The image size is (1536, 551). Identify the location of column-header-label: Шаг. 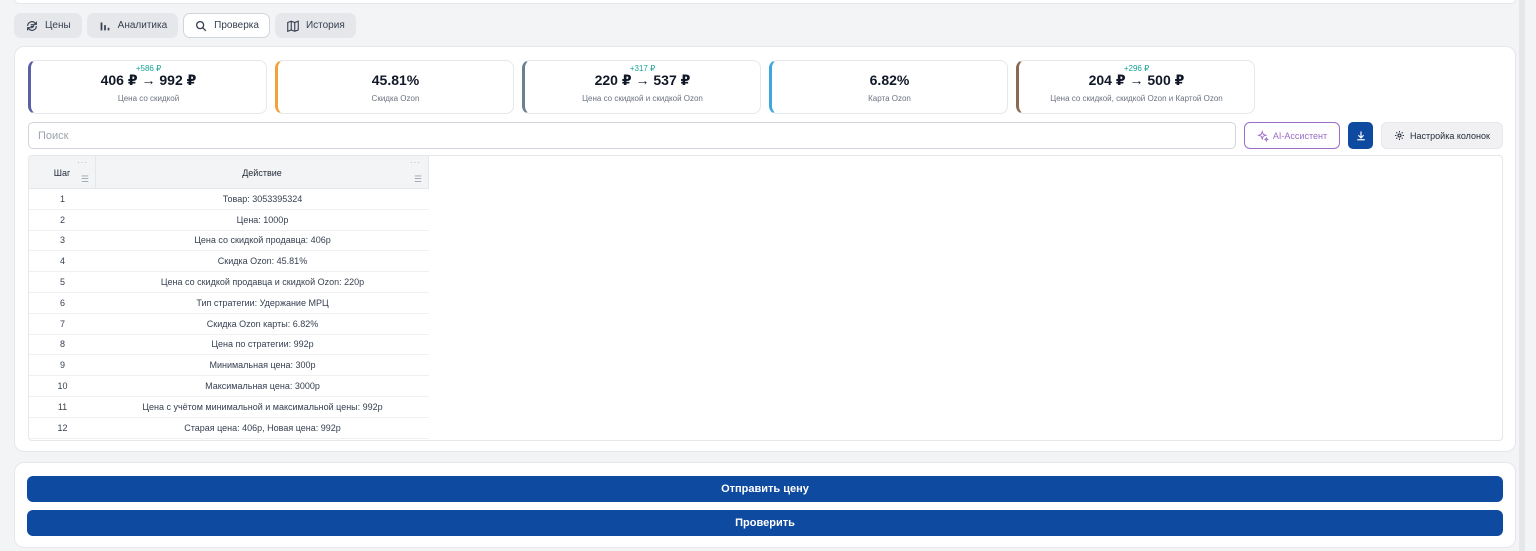
(62, 172).